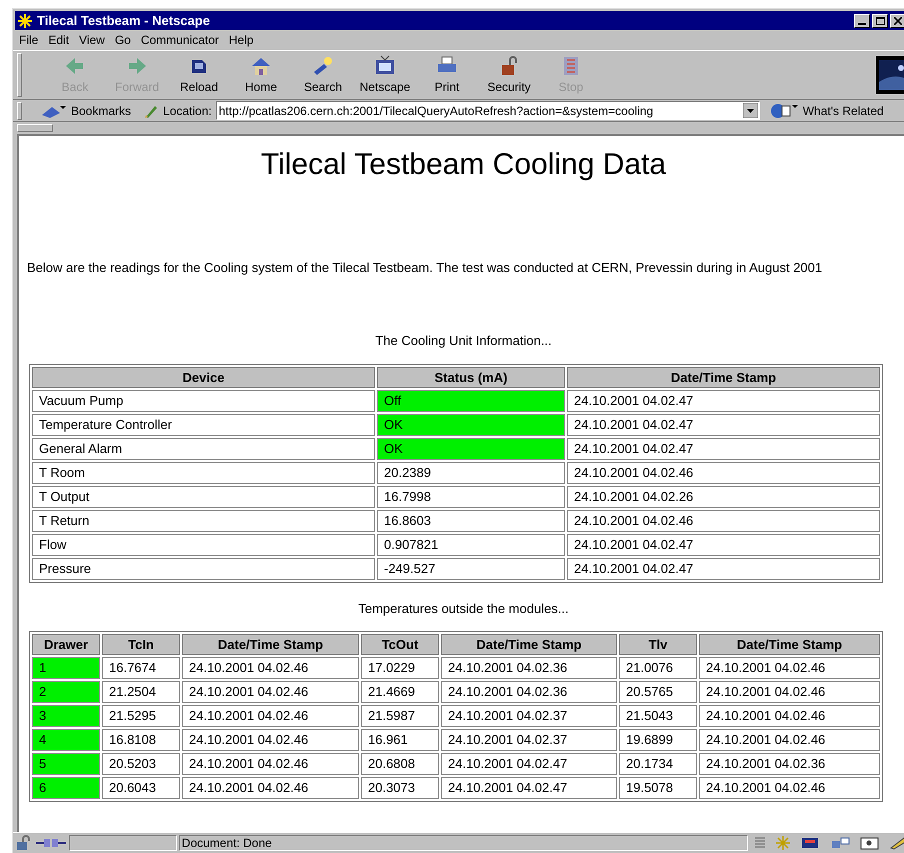 This screenshot has height=853, width=904. I want to click on table-cell: 21.2504, so click(141, 692).